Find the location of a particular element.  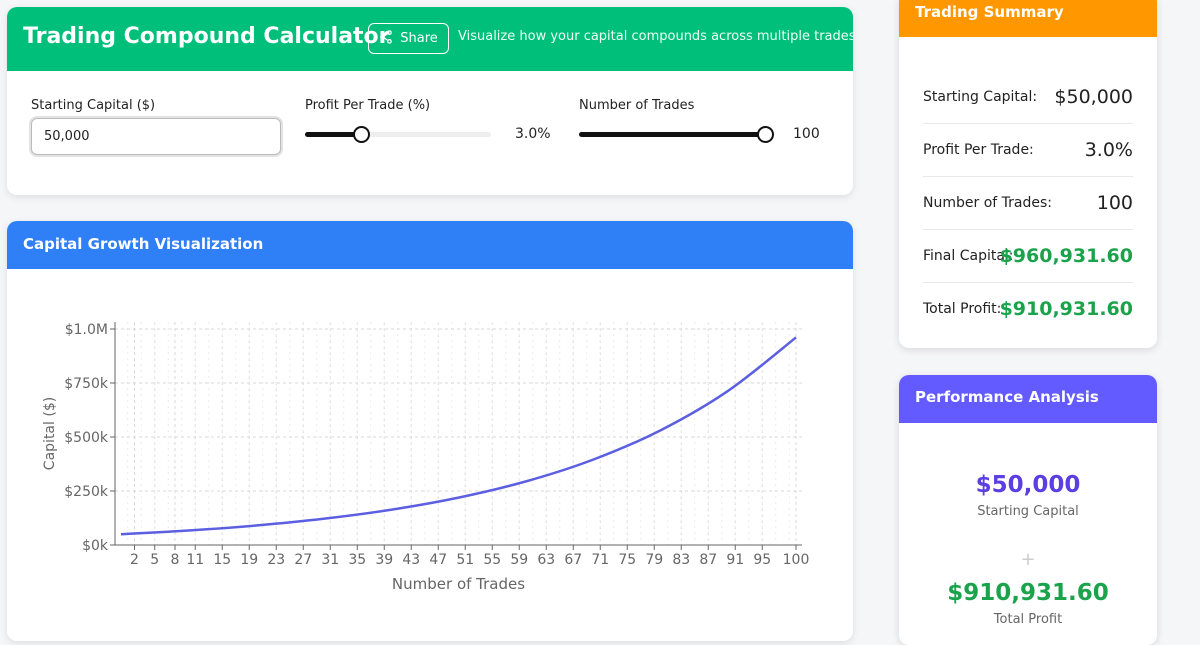

x-tick-label: 47 is located at coordinates (438, 560).